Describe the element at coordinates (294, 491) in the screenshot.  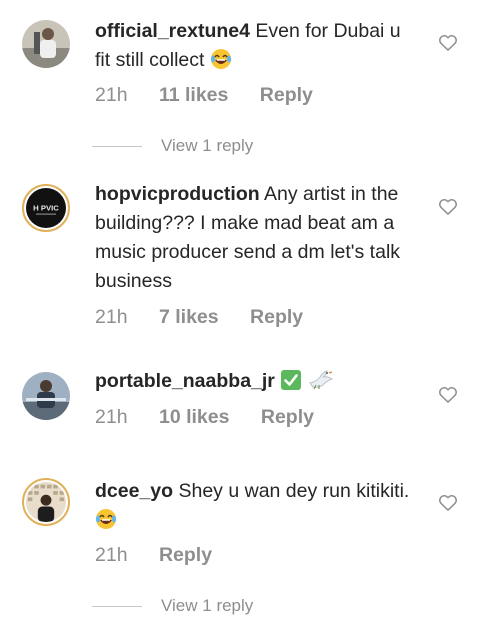
I see `comment-body: Shey u wan dey run kitikiti.` at that location.